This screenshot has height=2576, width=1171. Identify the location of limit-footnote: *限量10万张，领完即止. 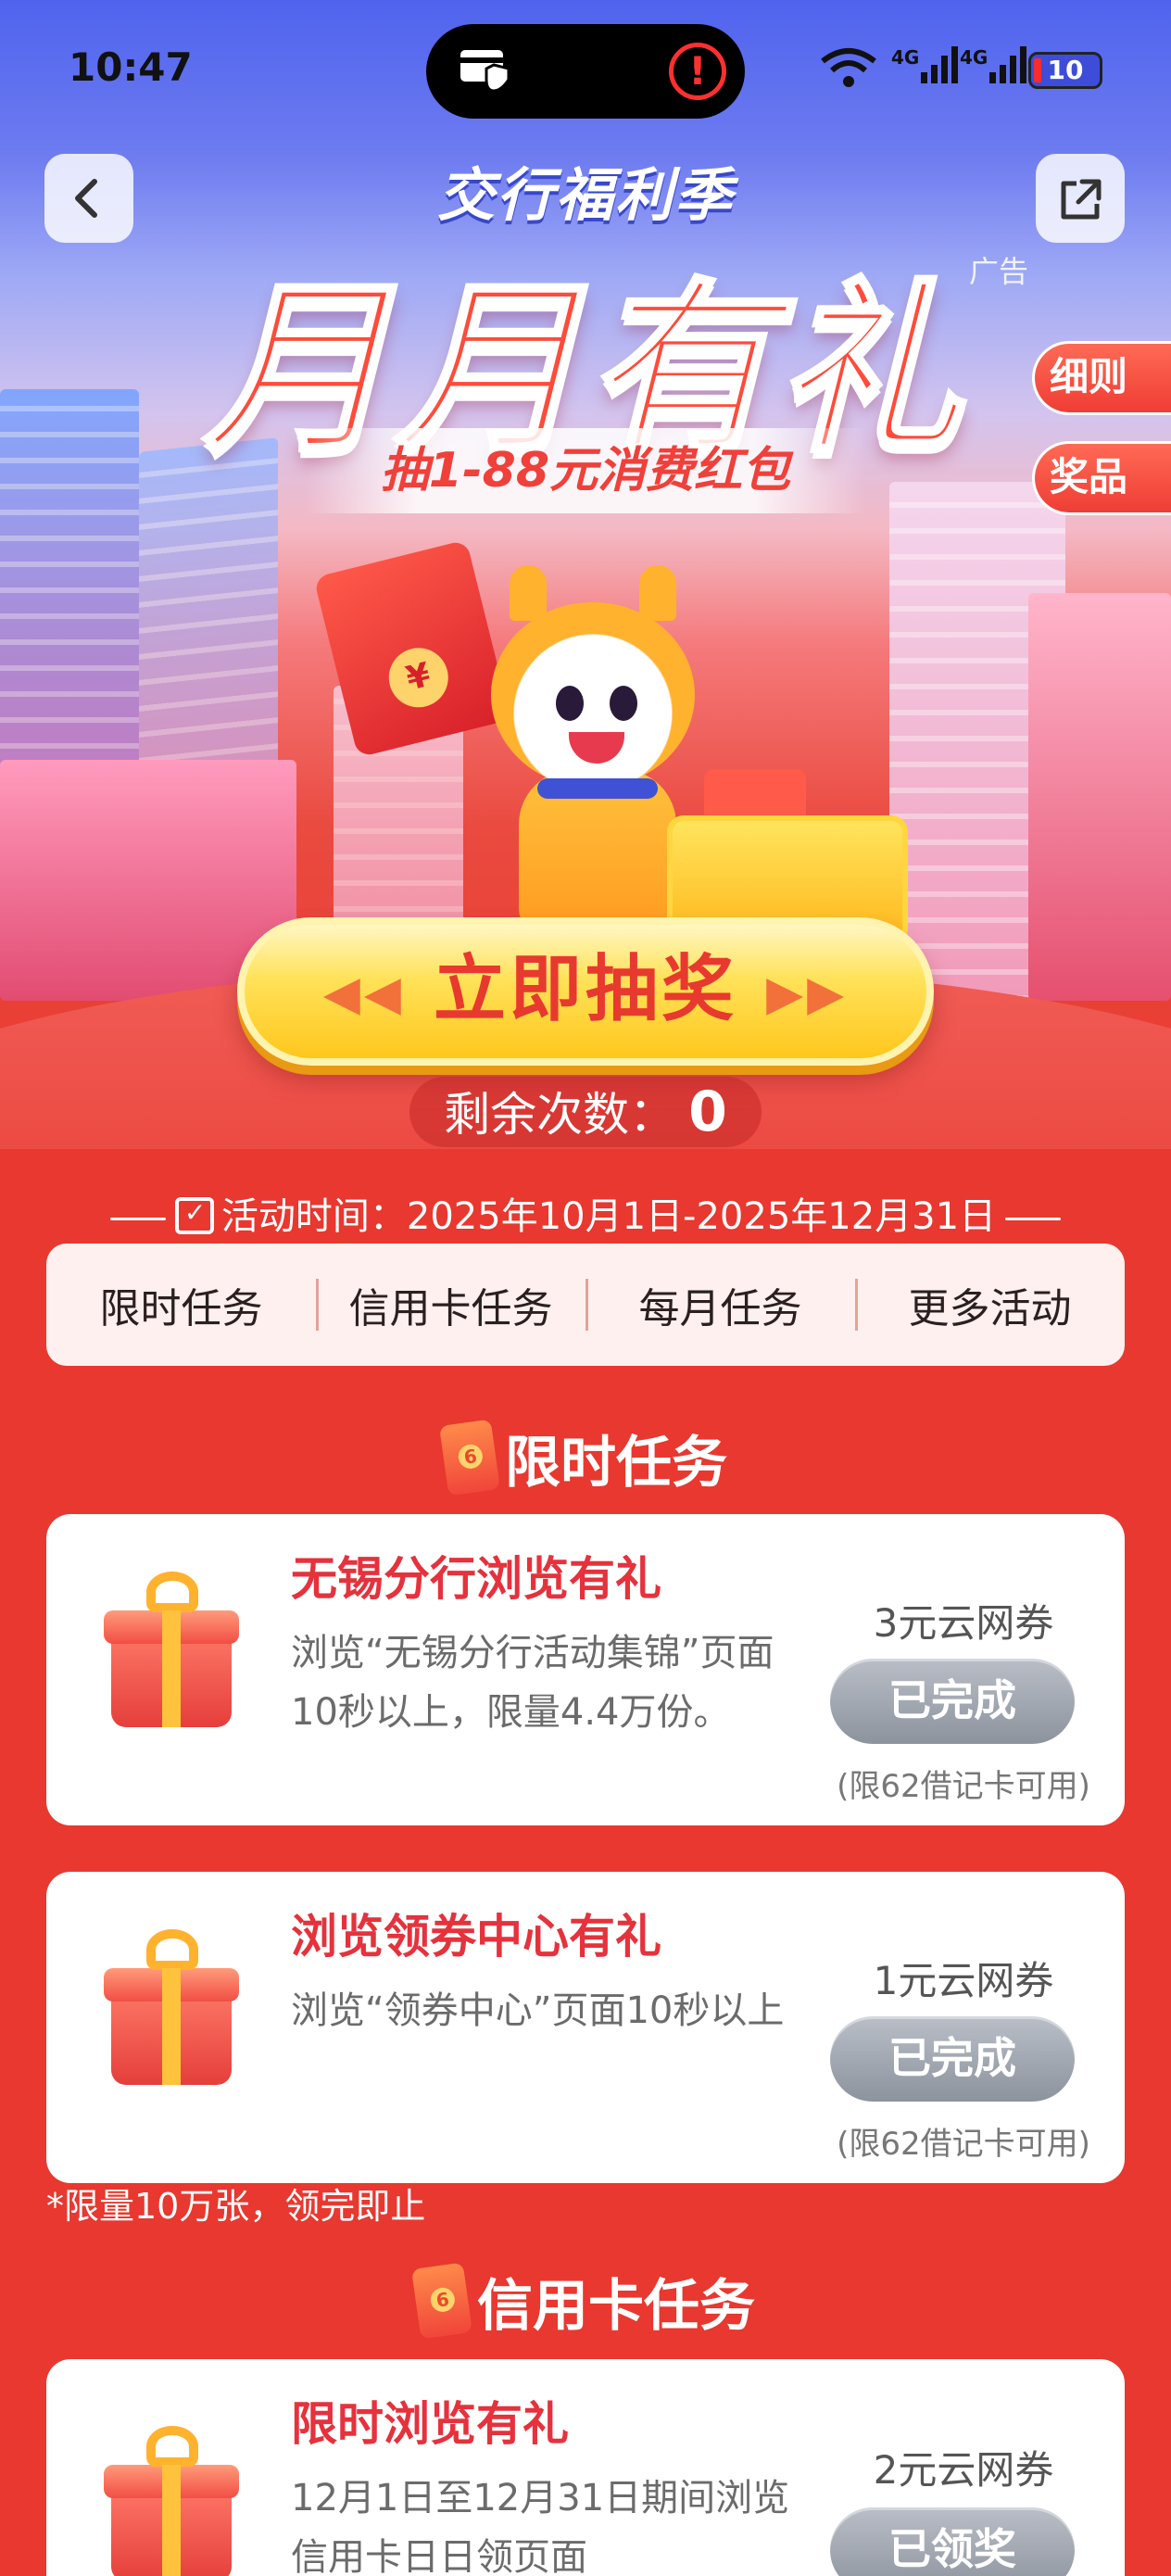
(236, 2206).